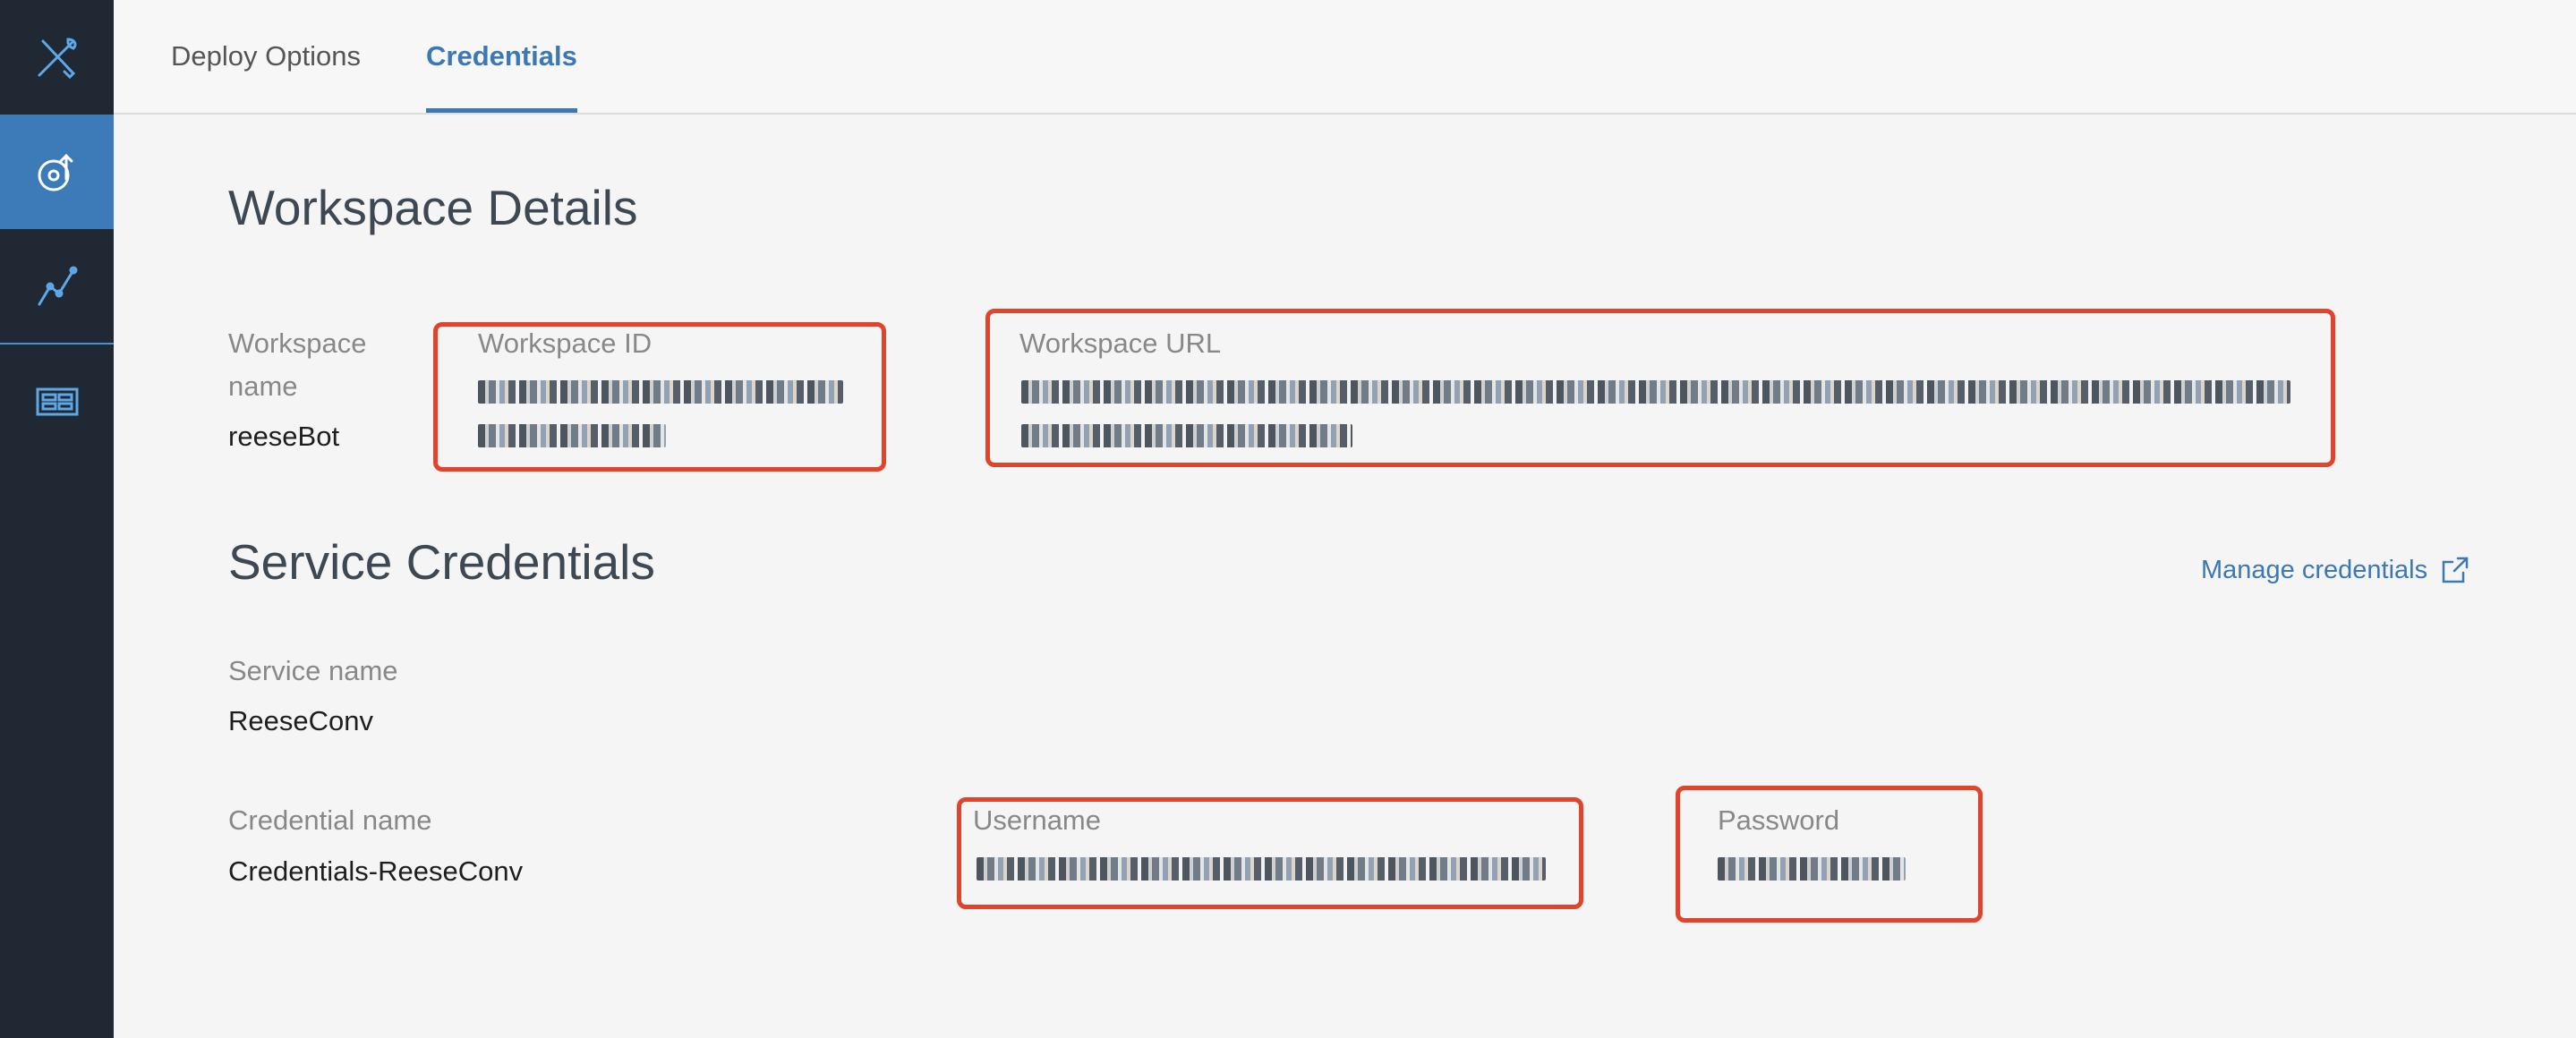  I want to click on workspace-icon, so click(57, 401).